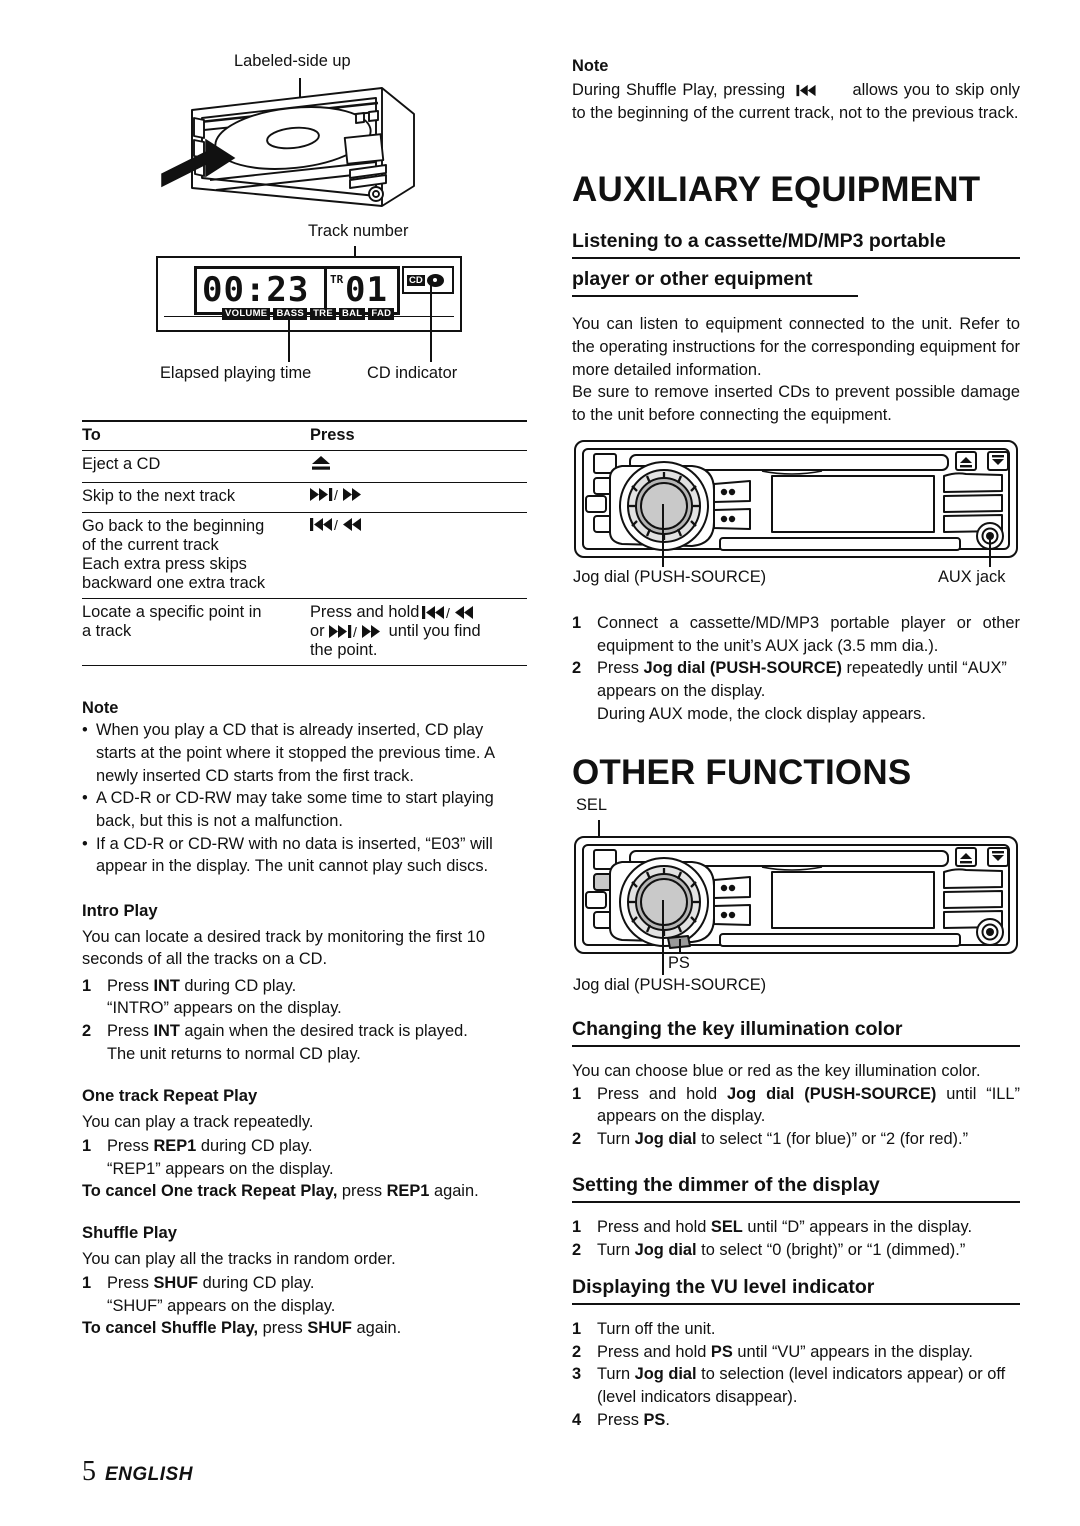 The height and width of the screenshot is (1526, 1080). What do you see at coordinates (166, 1031) in the screenshot?
I see `step-key-name: INT` at bounding box center [166, 1031].